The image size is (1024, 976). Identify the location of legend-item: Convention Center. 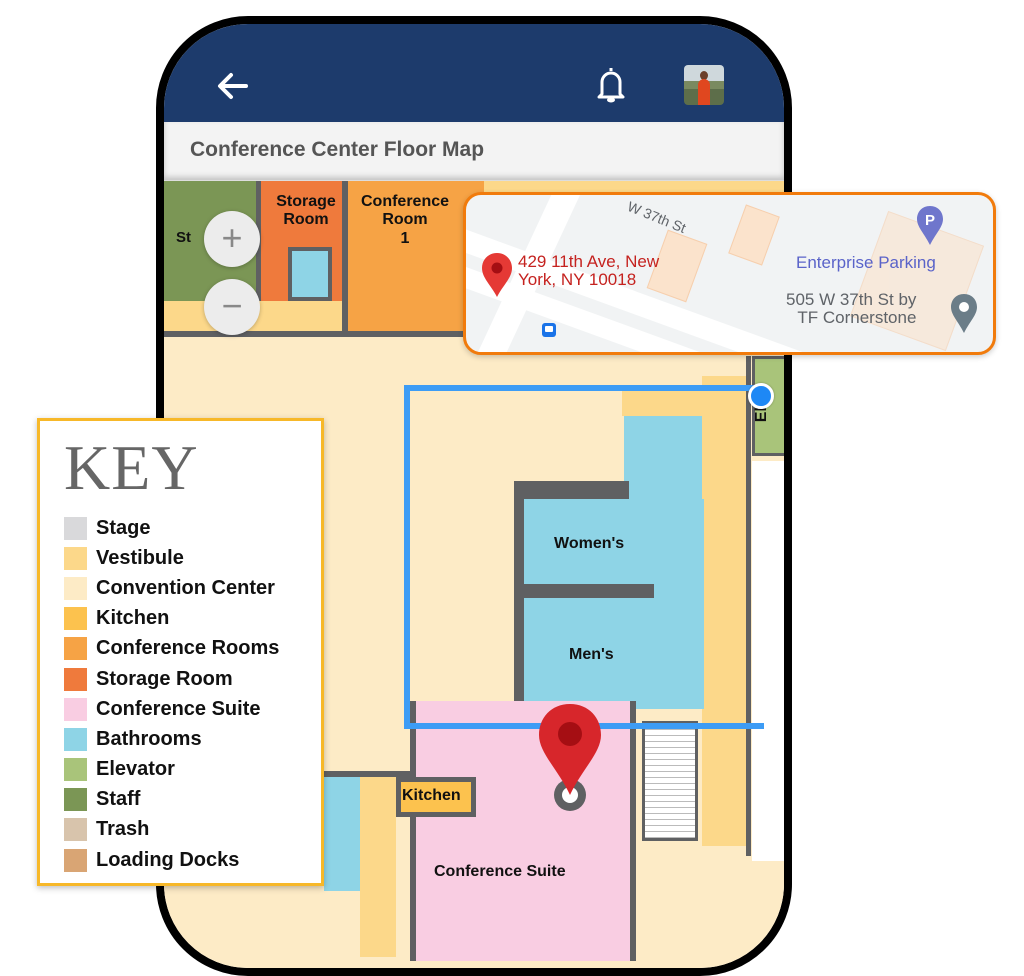
(171, 588).